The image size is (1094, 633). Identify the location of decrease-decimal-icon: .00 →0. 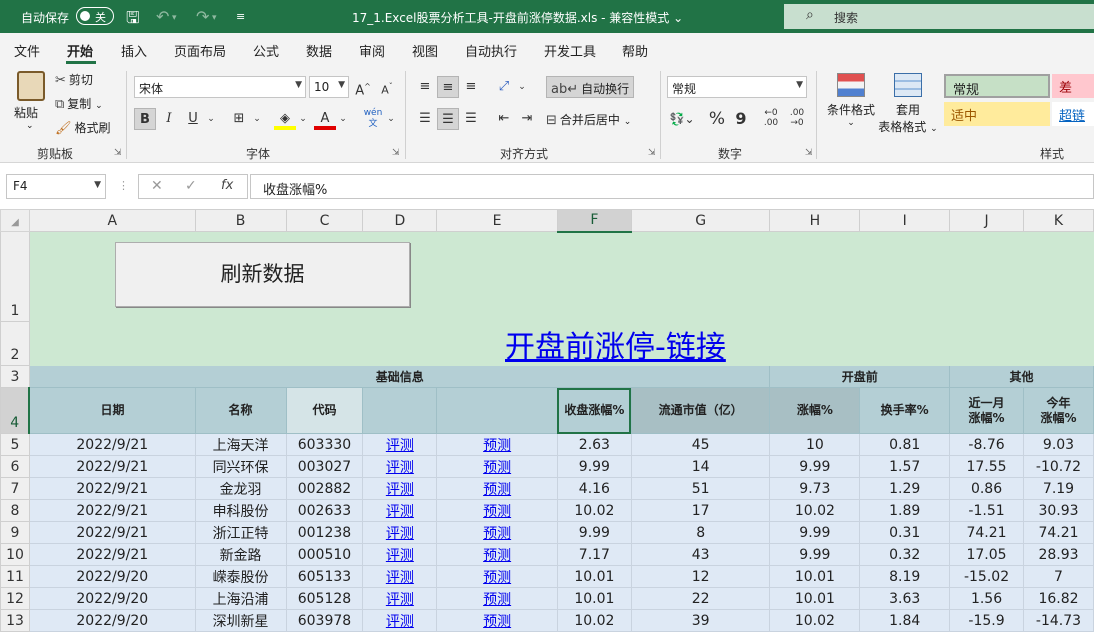
(797, 119).